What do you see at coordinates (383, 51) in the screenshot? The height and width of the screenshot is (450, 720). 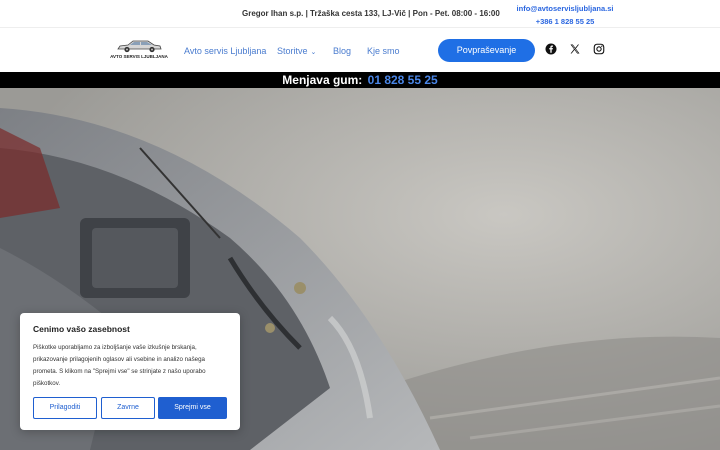 I see `nav-item-kje-smo: Kje smo` at bounding box center [383, 51].